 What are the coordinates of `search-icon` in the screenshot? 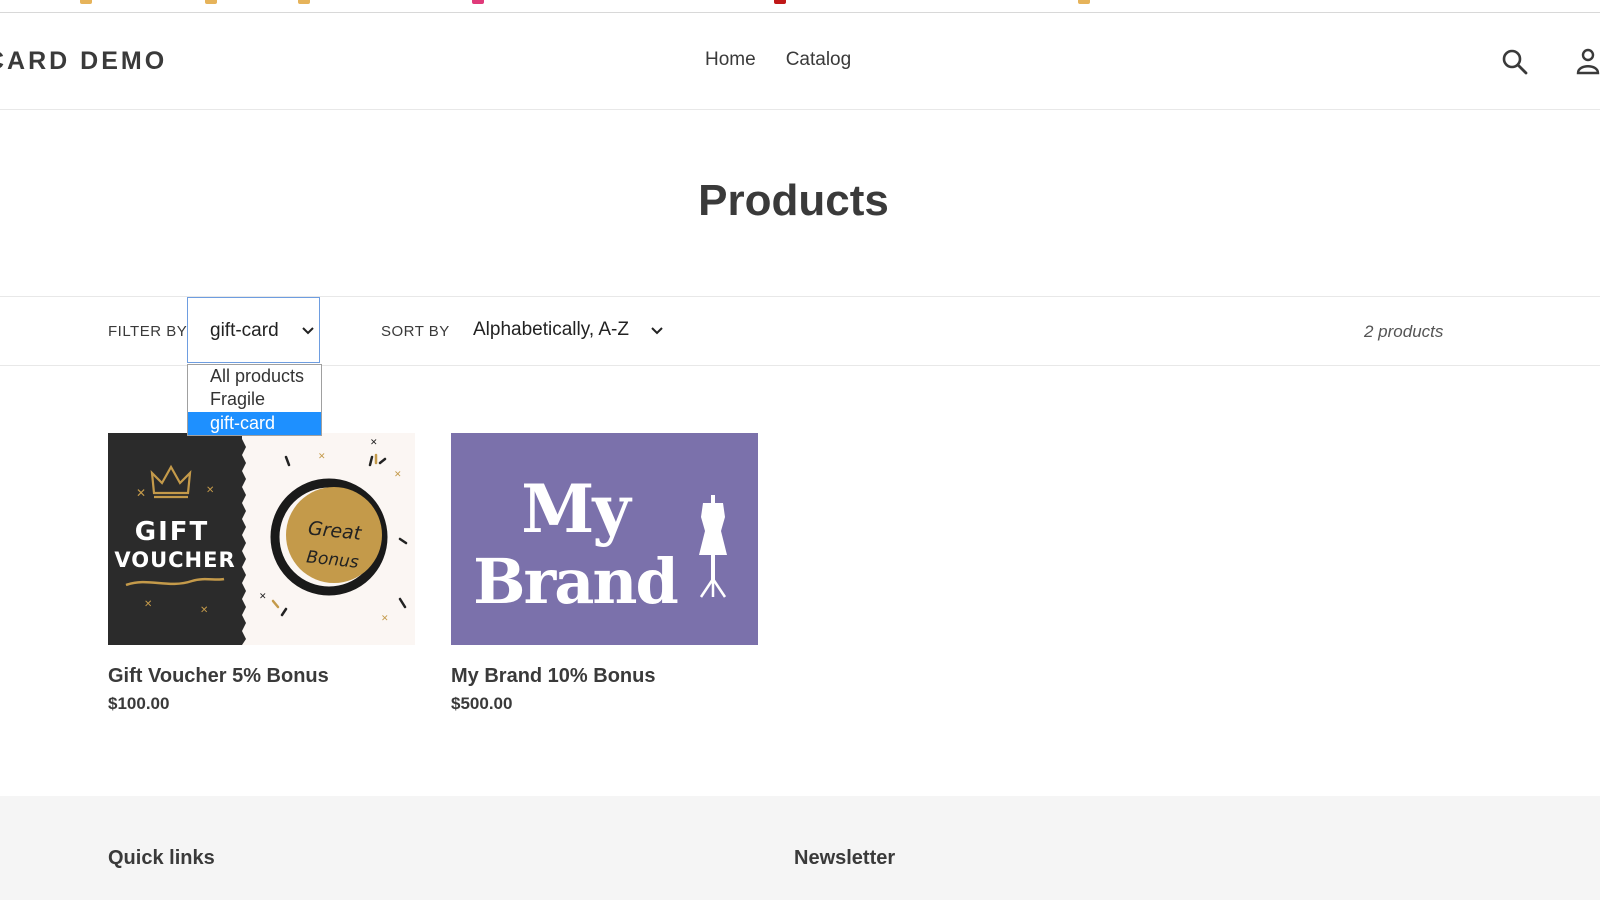 It's located at (1515, 62).